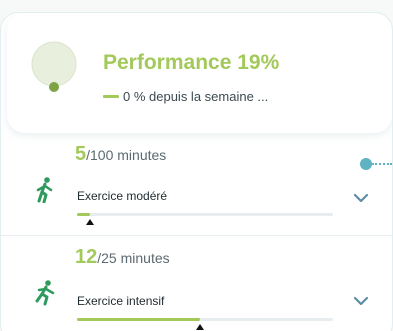 The height and width of the screenshot is (331, 393). What do you see at coordinates (126, 155) in the screenshot?
I see `minutes-target: /100 minutes` at bounding box center [126, 155].